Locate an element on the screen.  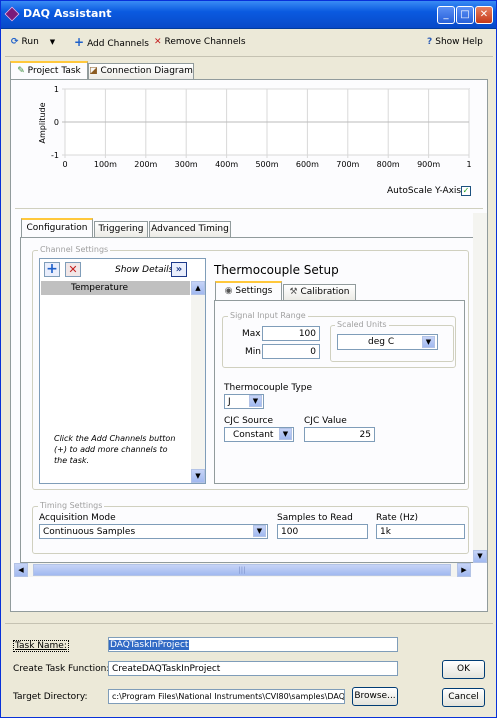
scroll-right-icon: ▶ is located at coordinates (464, 570).